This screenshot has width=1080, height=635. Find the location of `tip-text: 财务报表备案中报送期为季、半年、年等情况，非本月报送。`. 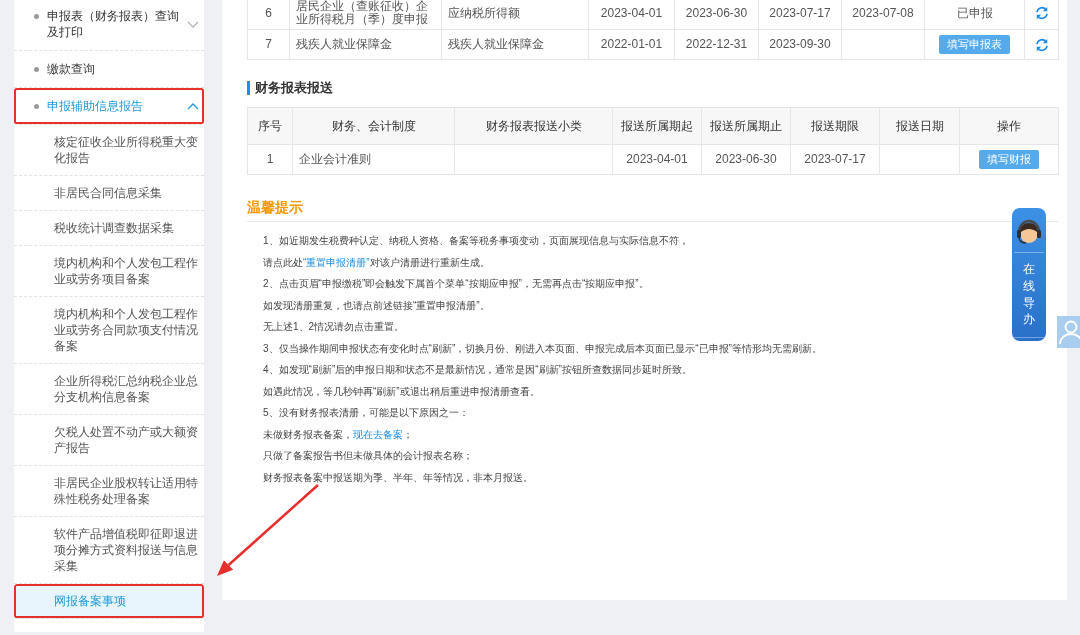

tip-text: 财务报表备案中报送期为季、半年、年等情况，非本月报送。 is located at coordinates (398, 477).